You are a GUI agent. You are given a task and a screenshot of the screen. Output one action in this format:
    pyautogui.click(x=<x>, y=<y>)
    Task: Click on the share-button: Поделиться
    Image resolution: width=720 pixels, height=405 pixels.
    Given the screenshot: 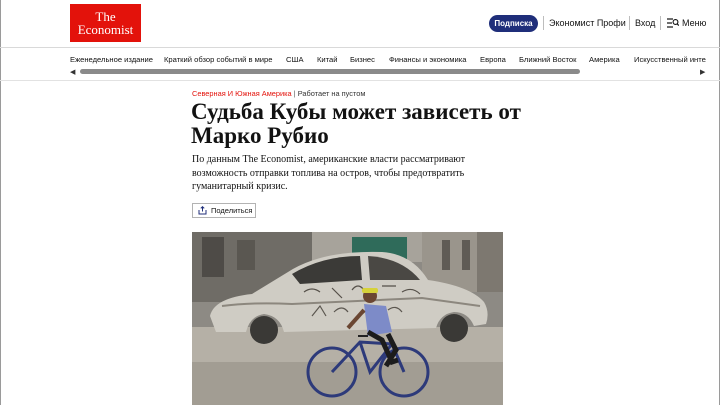 What is the action you would take?
    pyautogui.click(x=224, y=210)
    